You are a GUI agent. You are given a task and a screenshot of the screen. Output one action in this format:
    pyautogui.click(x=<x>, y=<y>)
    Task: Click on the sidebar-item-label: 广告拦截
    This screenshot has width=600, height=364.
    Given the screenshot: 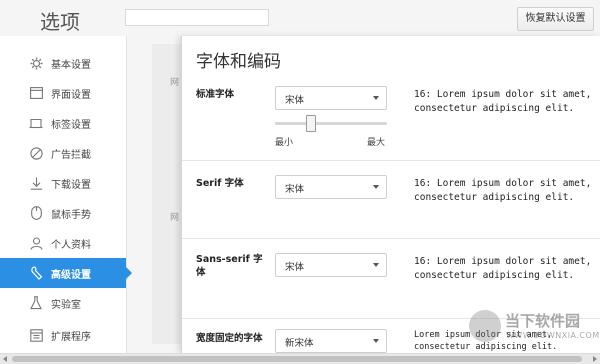 What is the action you would take?
    pyautogui.click(x=71, y=155)
    